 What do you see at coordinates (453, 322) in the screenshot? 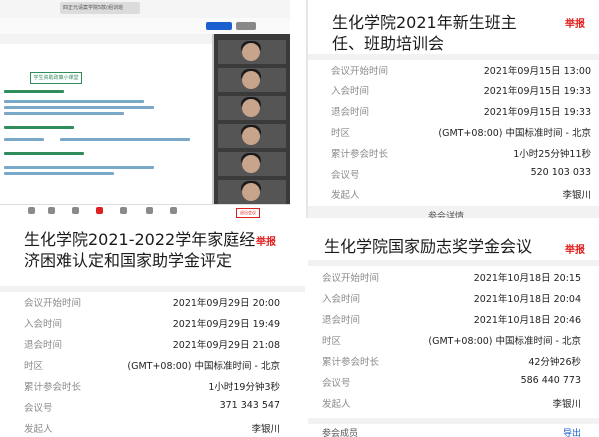
I see `detail-row: 退会时间 2021年10月18日 20:46` at bounding box center [453, 322].